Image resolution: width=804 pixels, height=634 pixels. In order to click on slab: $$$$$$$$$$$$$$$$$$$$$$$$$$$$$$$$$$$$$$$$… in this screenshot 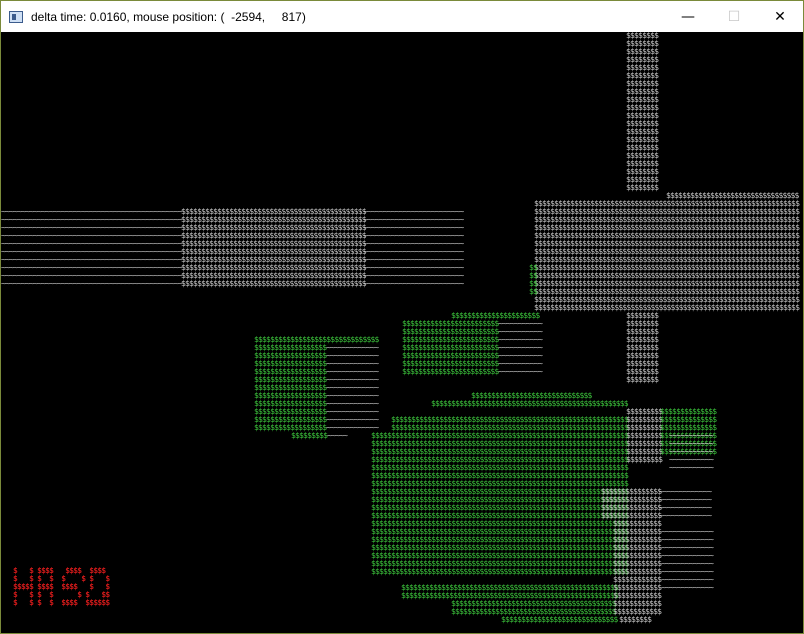, I will do `click(667, 307)`.